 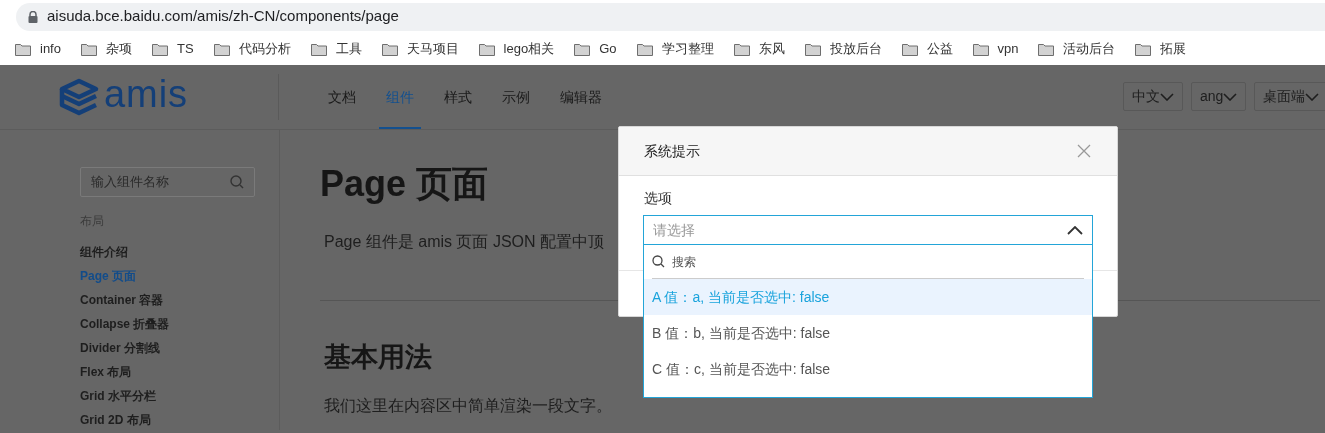 What do you see at coordinates (336, 49) in the screenshot?
I see `bookmark-folder: 工具` at bounding box center [336, 49].